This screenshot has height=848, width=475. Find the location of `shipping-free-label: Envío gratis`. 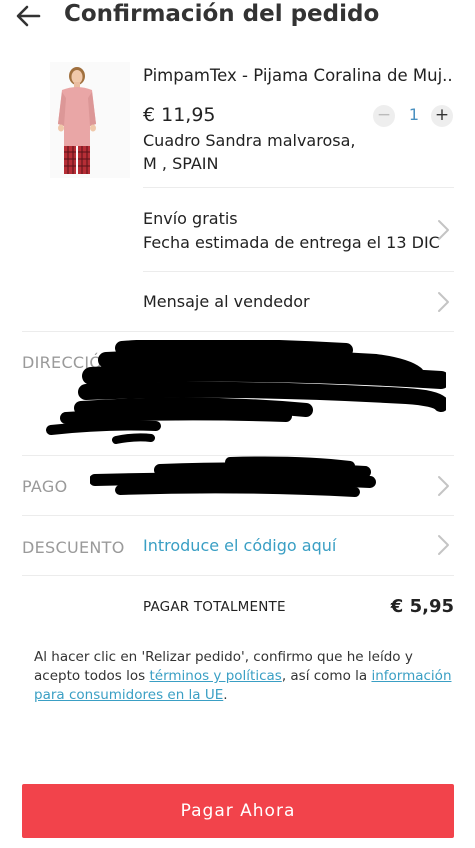

shipping-free-label: Envío gratis is located at coordinates (190, 218).